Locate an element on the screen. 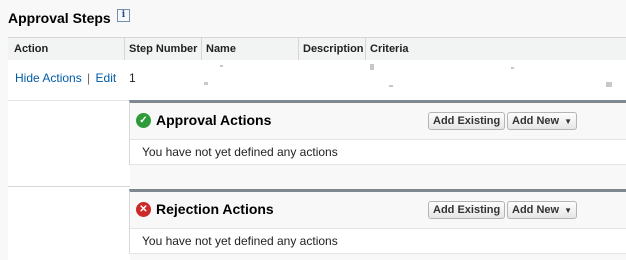 The width and height of the screenshot is (626, 260). approval-actions-header: ✓ Approval Actions Add Existing Add New ▼ is located at coordinates (378, 121).